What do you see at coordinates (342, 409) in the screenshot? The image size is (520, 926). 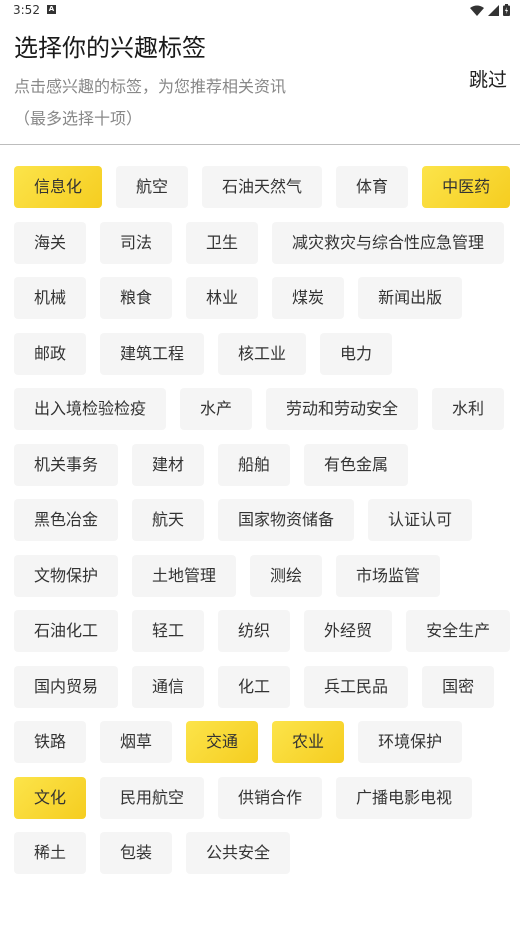 I see `interest-tag: 劳动和劳动安全` at bounding box center [342, 409].